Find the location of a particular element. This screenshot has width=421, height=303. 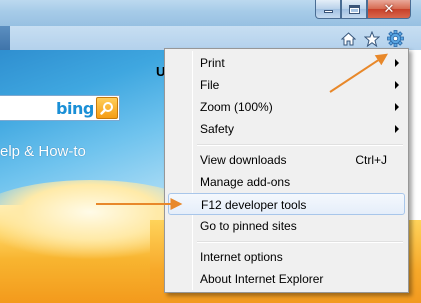

menu-item-about-ie: About Internet Explorer is located at coordinates (286, 279).